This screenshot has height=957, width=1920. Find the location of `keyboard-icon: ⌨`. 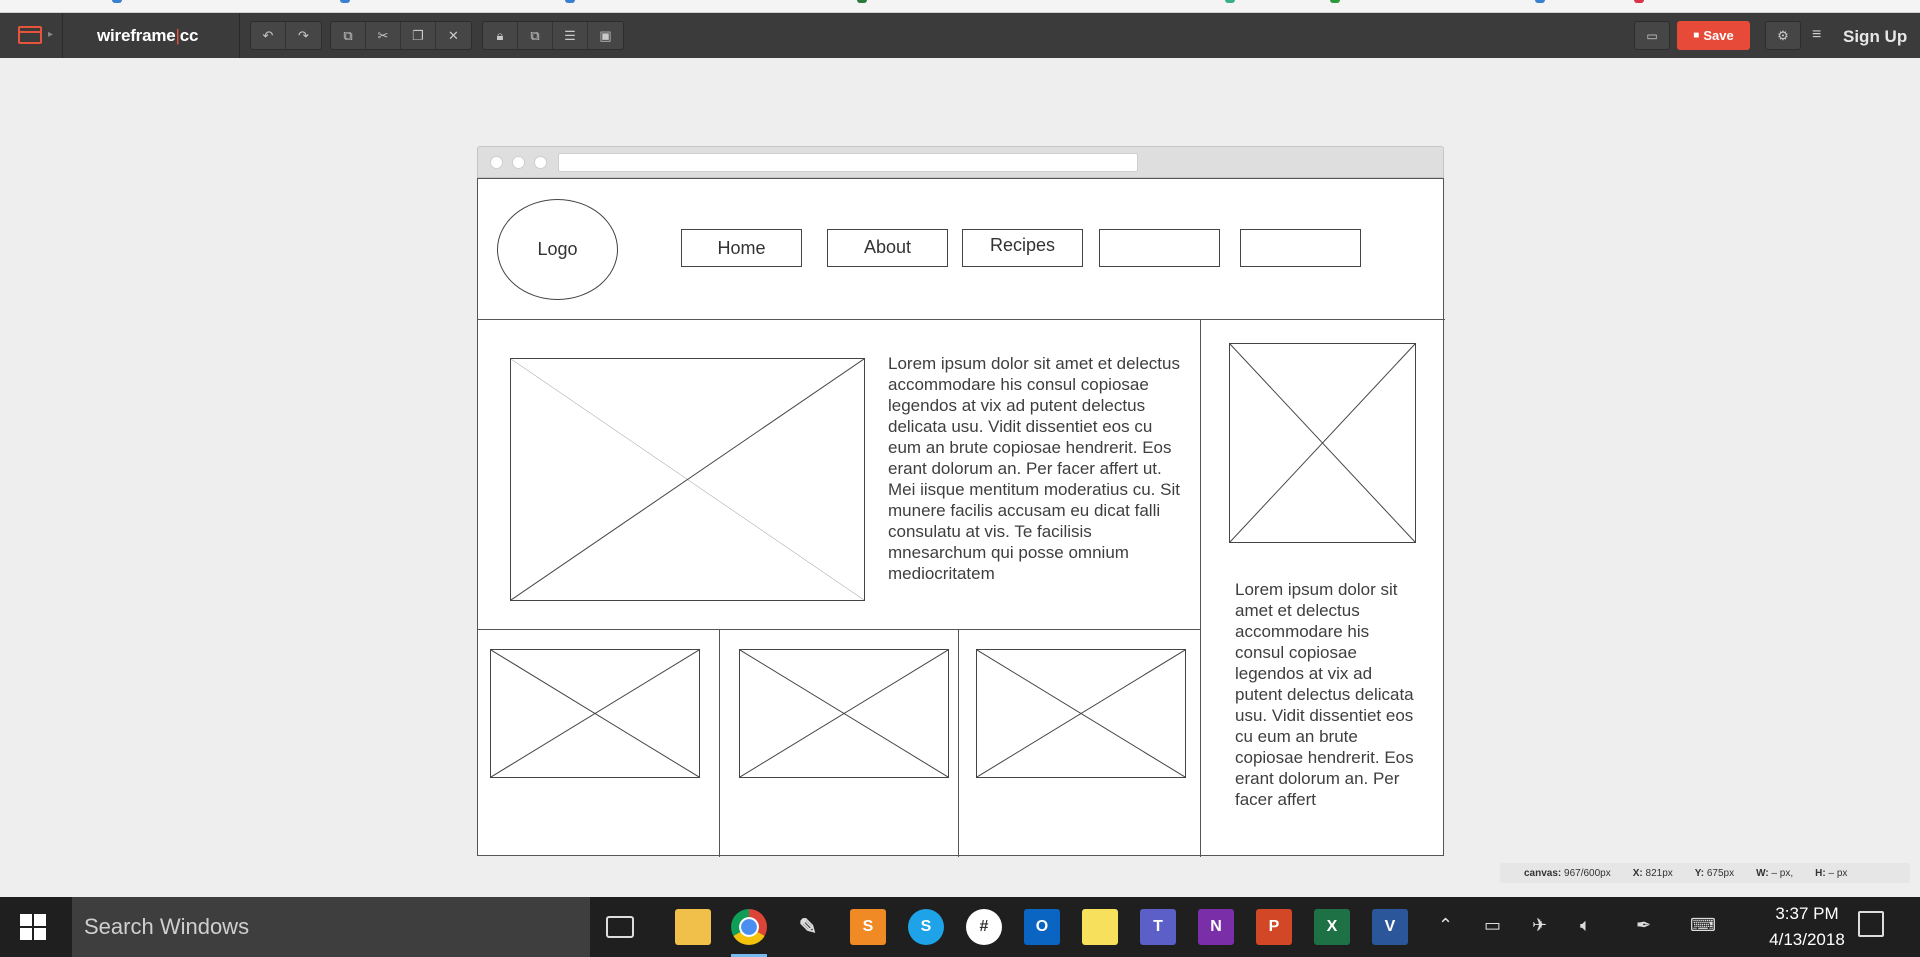

keyboard-icon: ⌨ is located at coordinates (1703, 925).